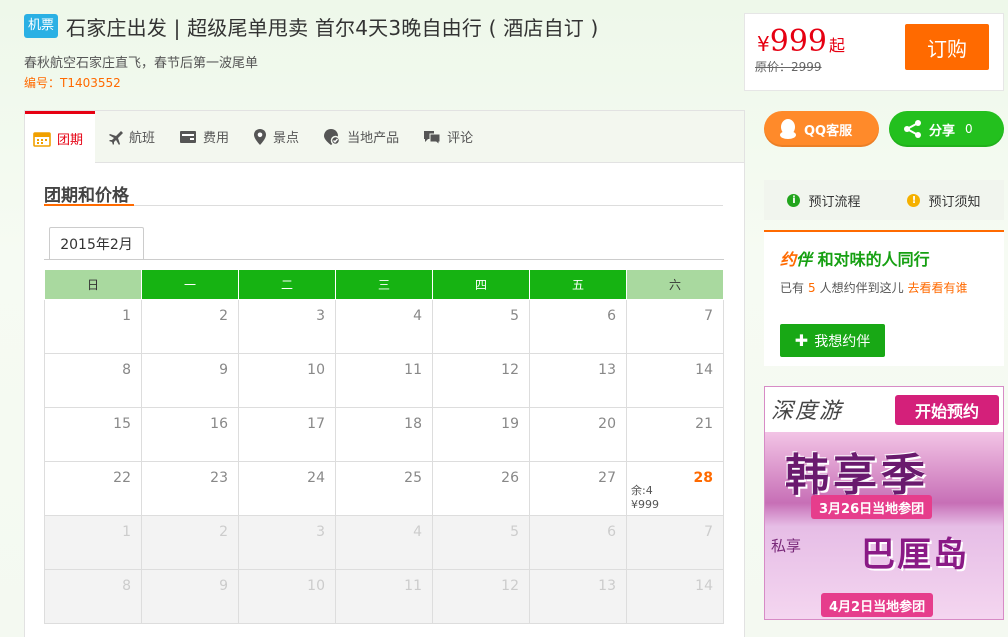  What do you see at coordinates (316, 370) in the screenshot?
I see `day-number: 10` at bounding box center [316, 370].